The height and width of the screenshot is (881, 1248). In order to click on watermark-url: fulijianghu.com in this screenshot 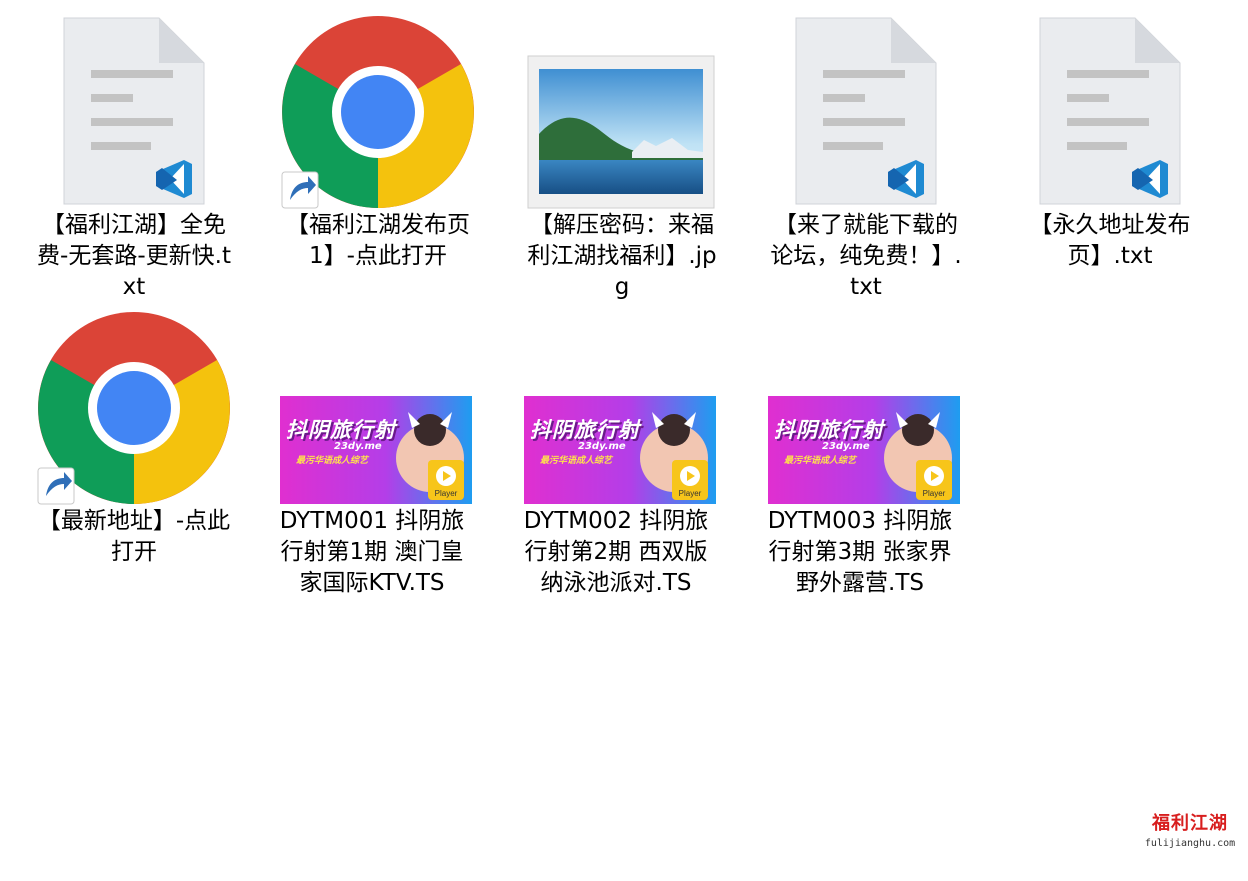, I will do `click(1190, 843)`.